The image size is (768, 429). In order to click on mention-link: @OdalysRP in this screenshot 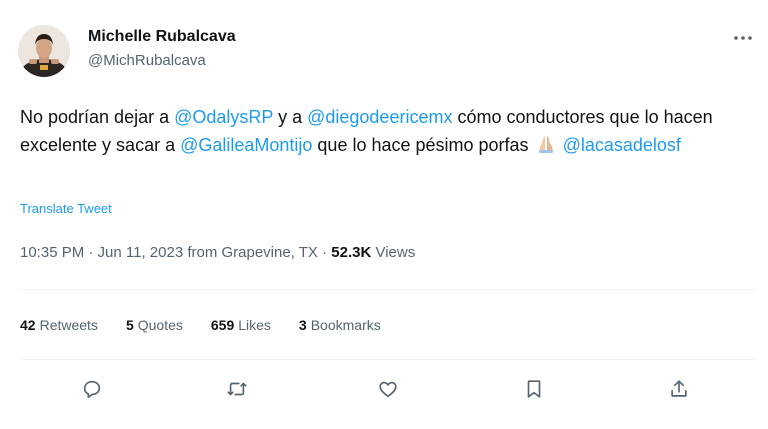, I will do `click(223, 117)`.